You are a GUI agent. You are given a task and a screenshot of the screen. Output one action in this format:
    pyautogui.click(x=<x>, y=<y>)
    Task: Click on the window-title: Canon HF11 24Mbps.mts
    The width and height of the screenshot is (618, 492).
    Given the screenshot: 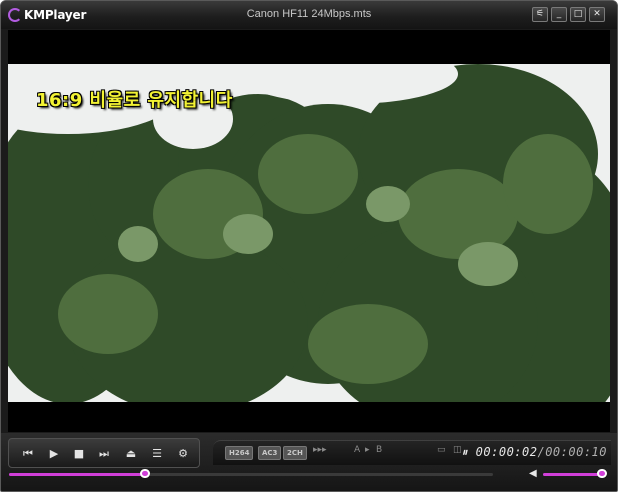 What is the action you would take?
    pyautogui.click(x=309, y=14)
    